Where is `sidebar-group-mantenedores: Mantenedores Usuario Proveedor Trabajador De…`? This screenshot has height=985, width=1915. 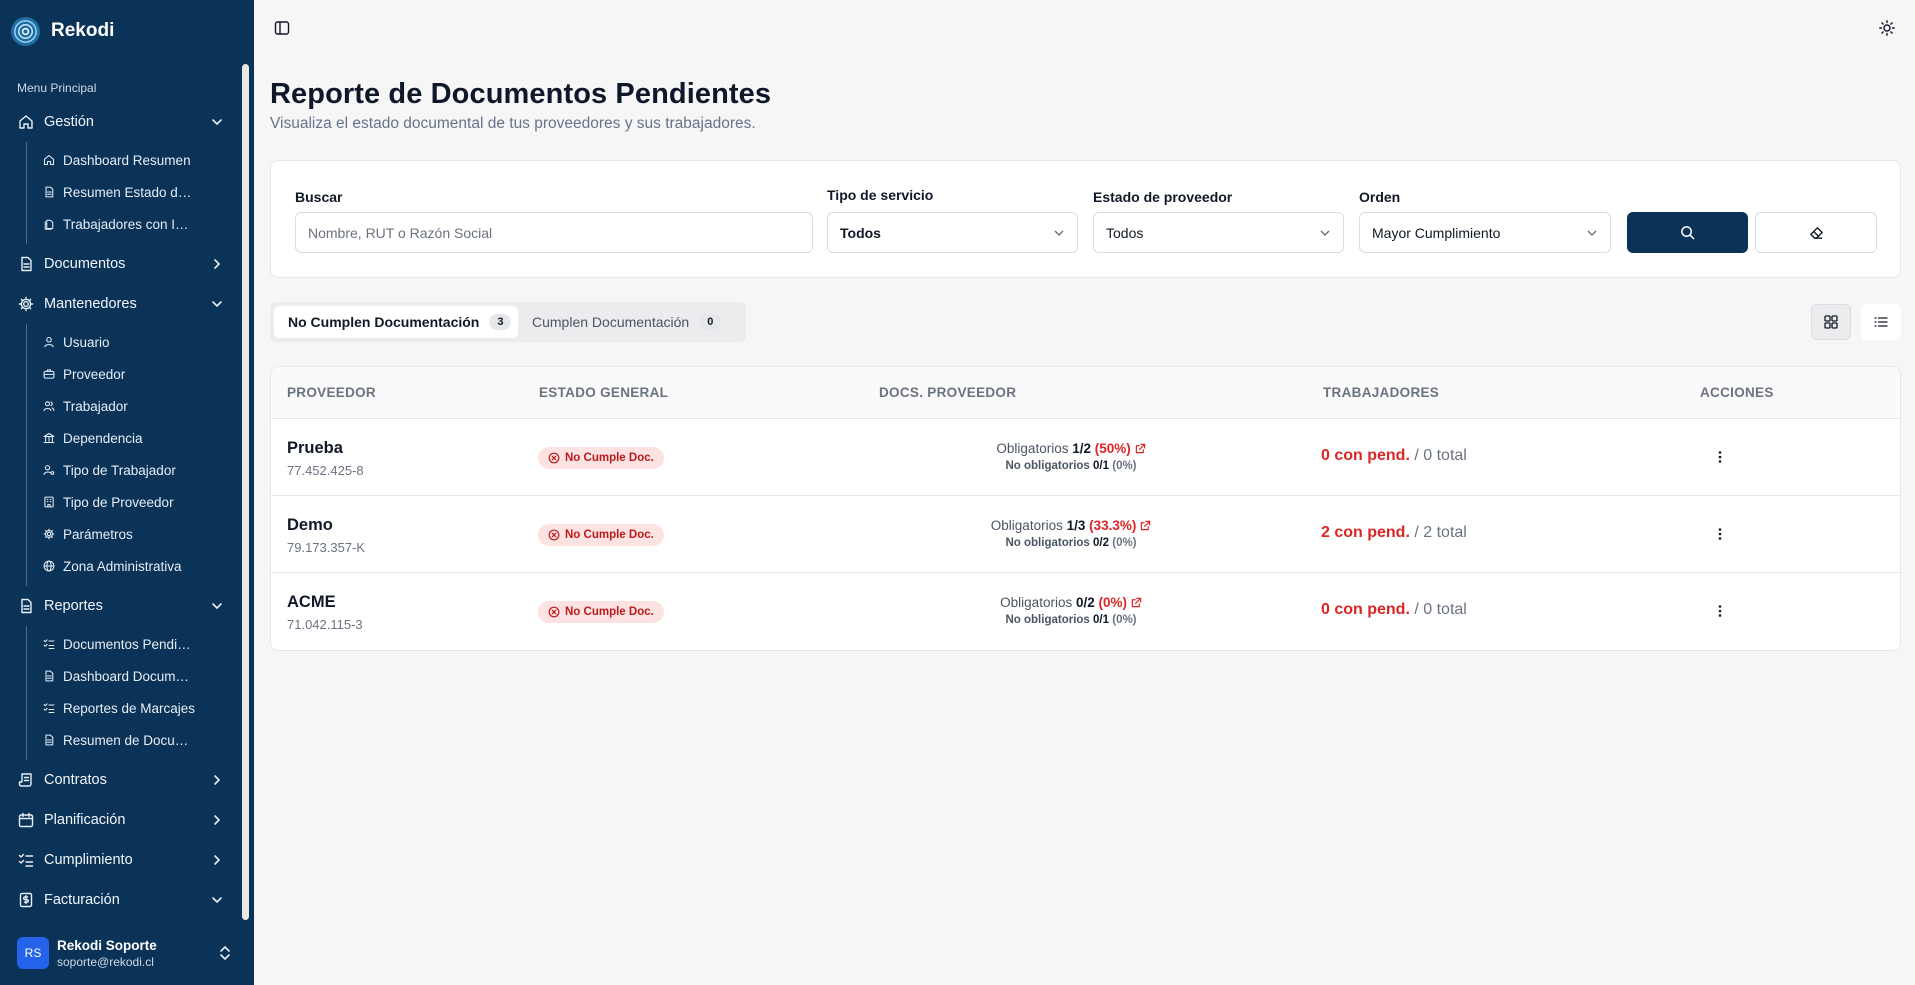
sidebar-group-mantenedores: Mantenedores Usuario Proveedor Trabajador De… is located at coordinates (127, 435).